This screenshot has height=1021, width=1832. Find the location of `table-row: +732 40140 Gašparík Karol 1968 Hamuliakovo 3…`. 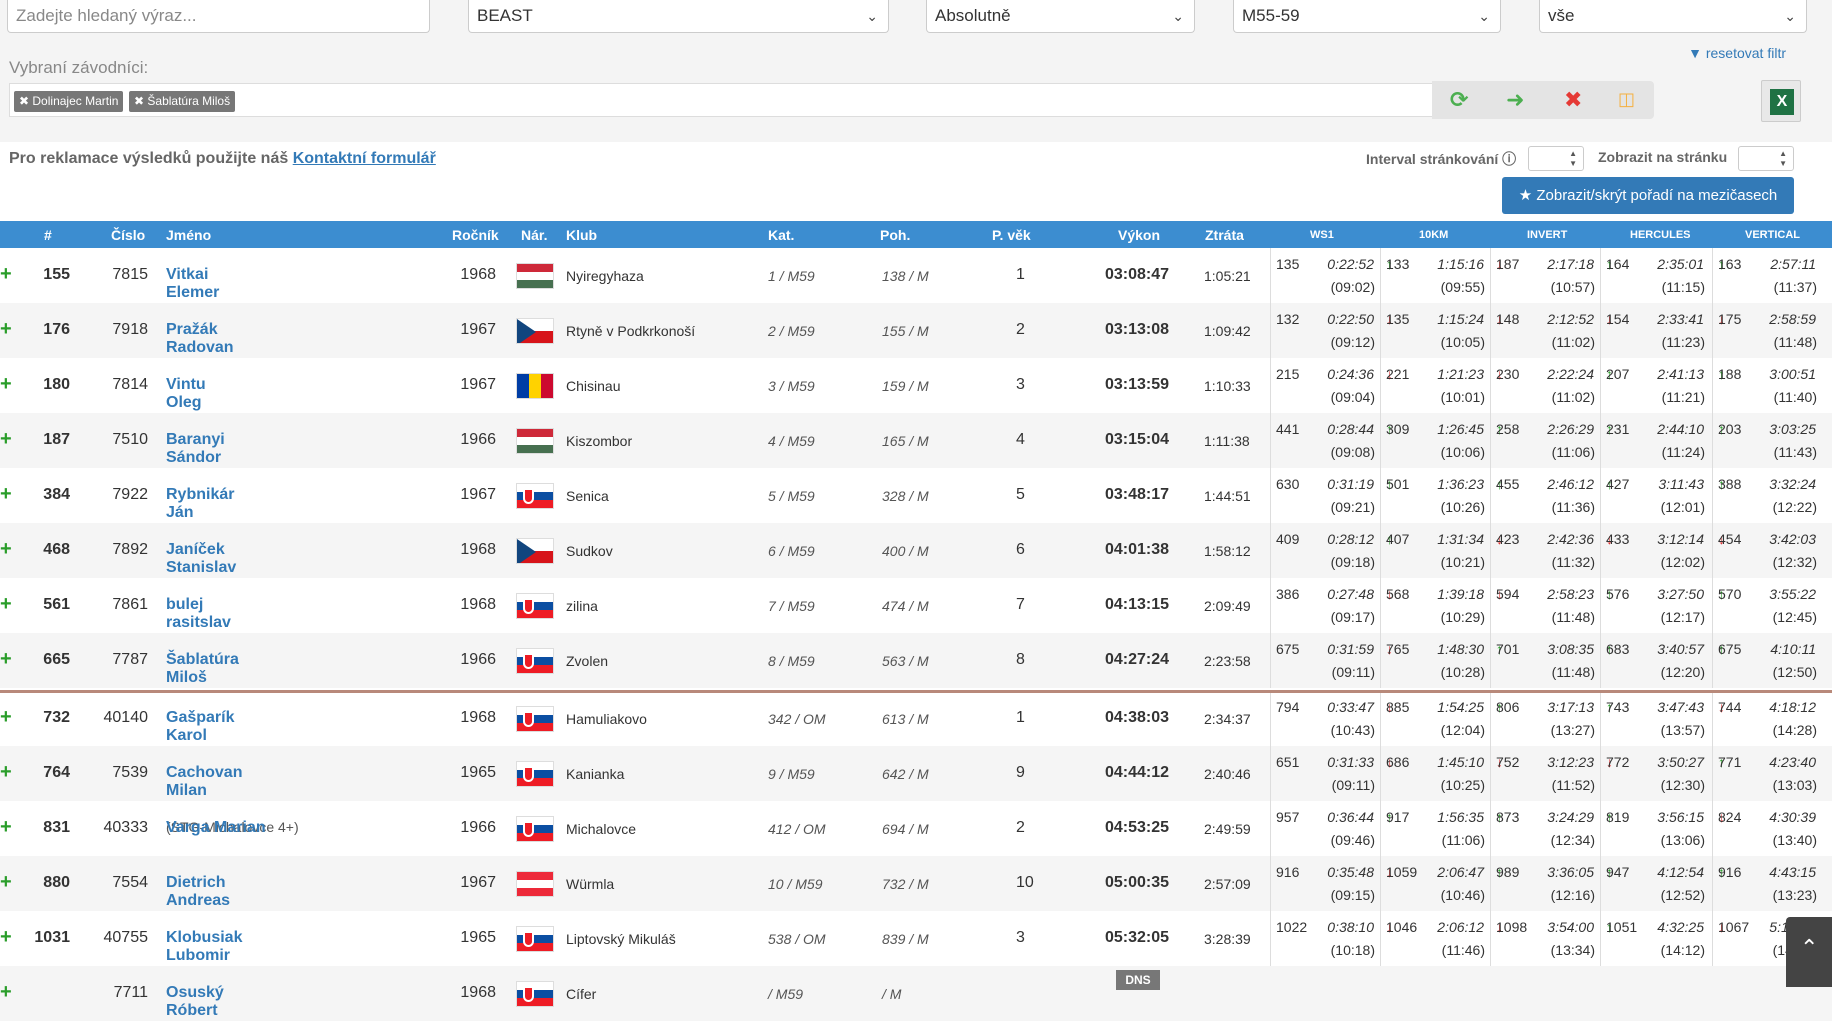

table-row: +732 40140 Gašparík Karol 1968 Hamuliakovo 3… is located at coordinates (916, 718).